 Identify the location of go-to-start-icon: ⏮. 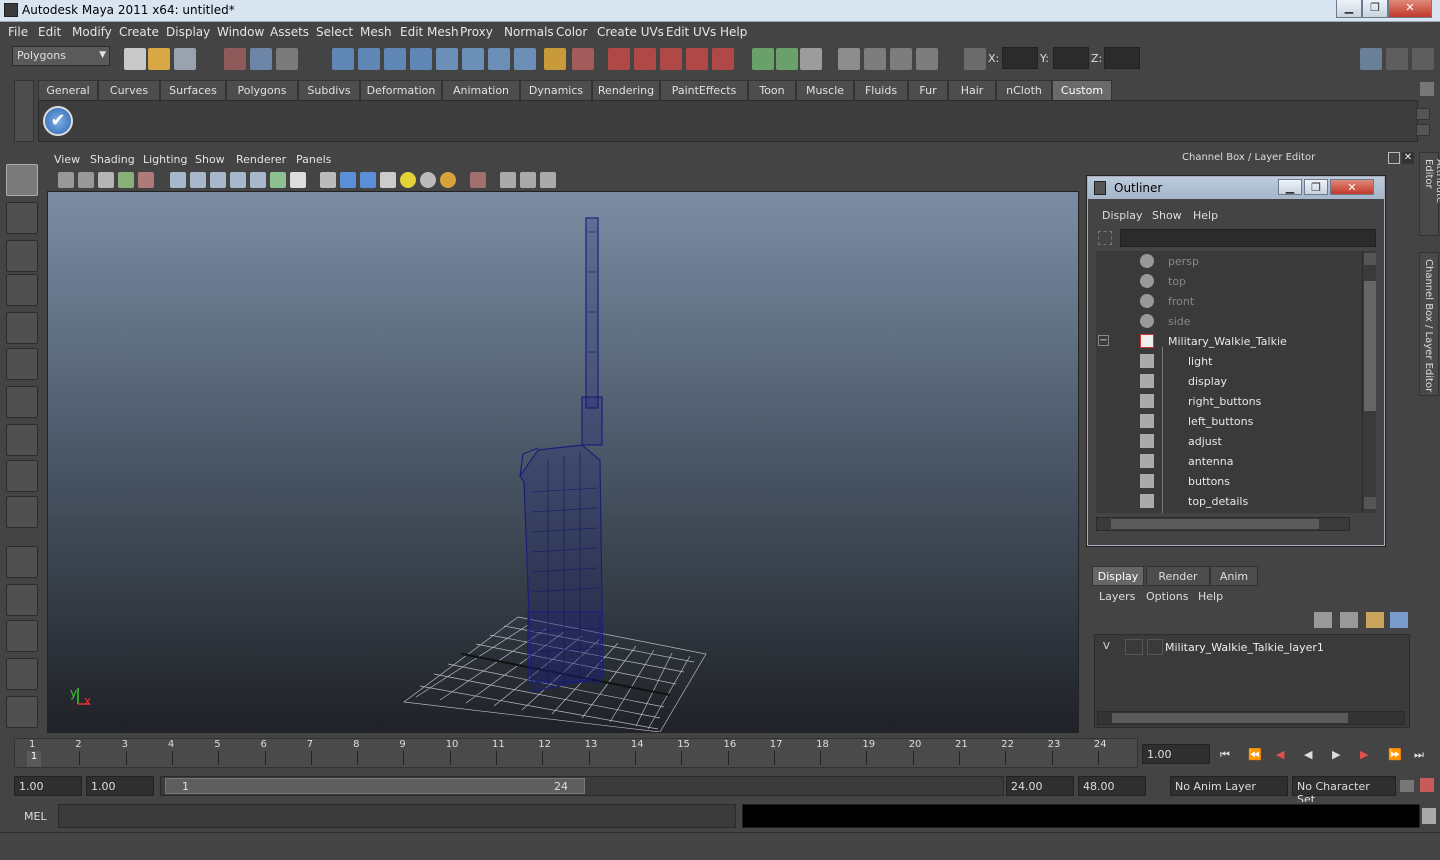
(1228, 755).